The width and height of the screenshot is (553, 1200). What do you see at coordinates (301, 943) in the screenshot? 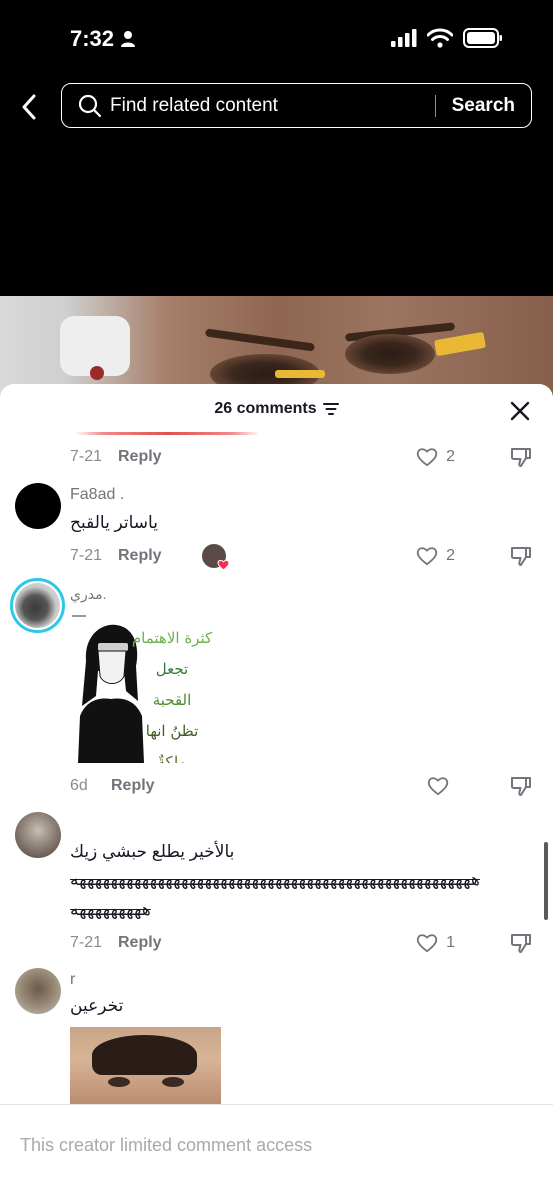
I see `comment-actions: 7-21 Reply 1` at bounding box center [301, 943].